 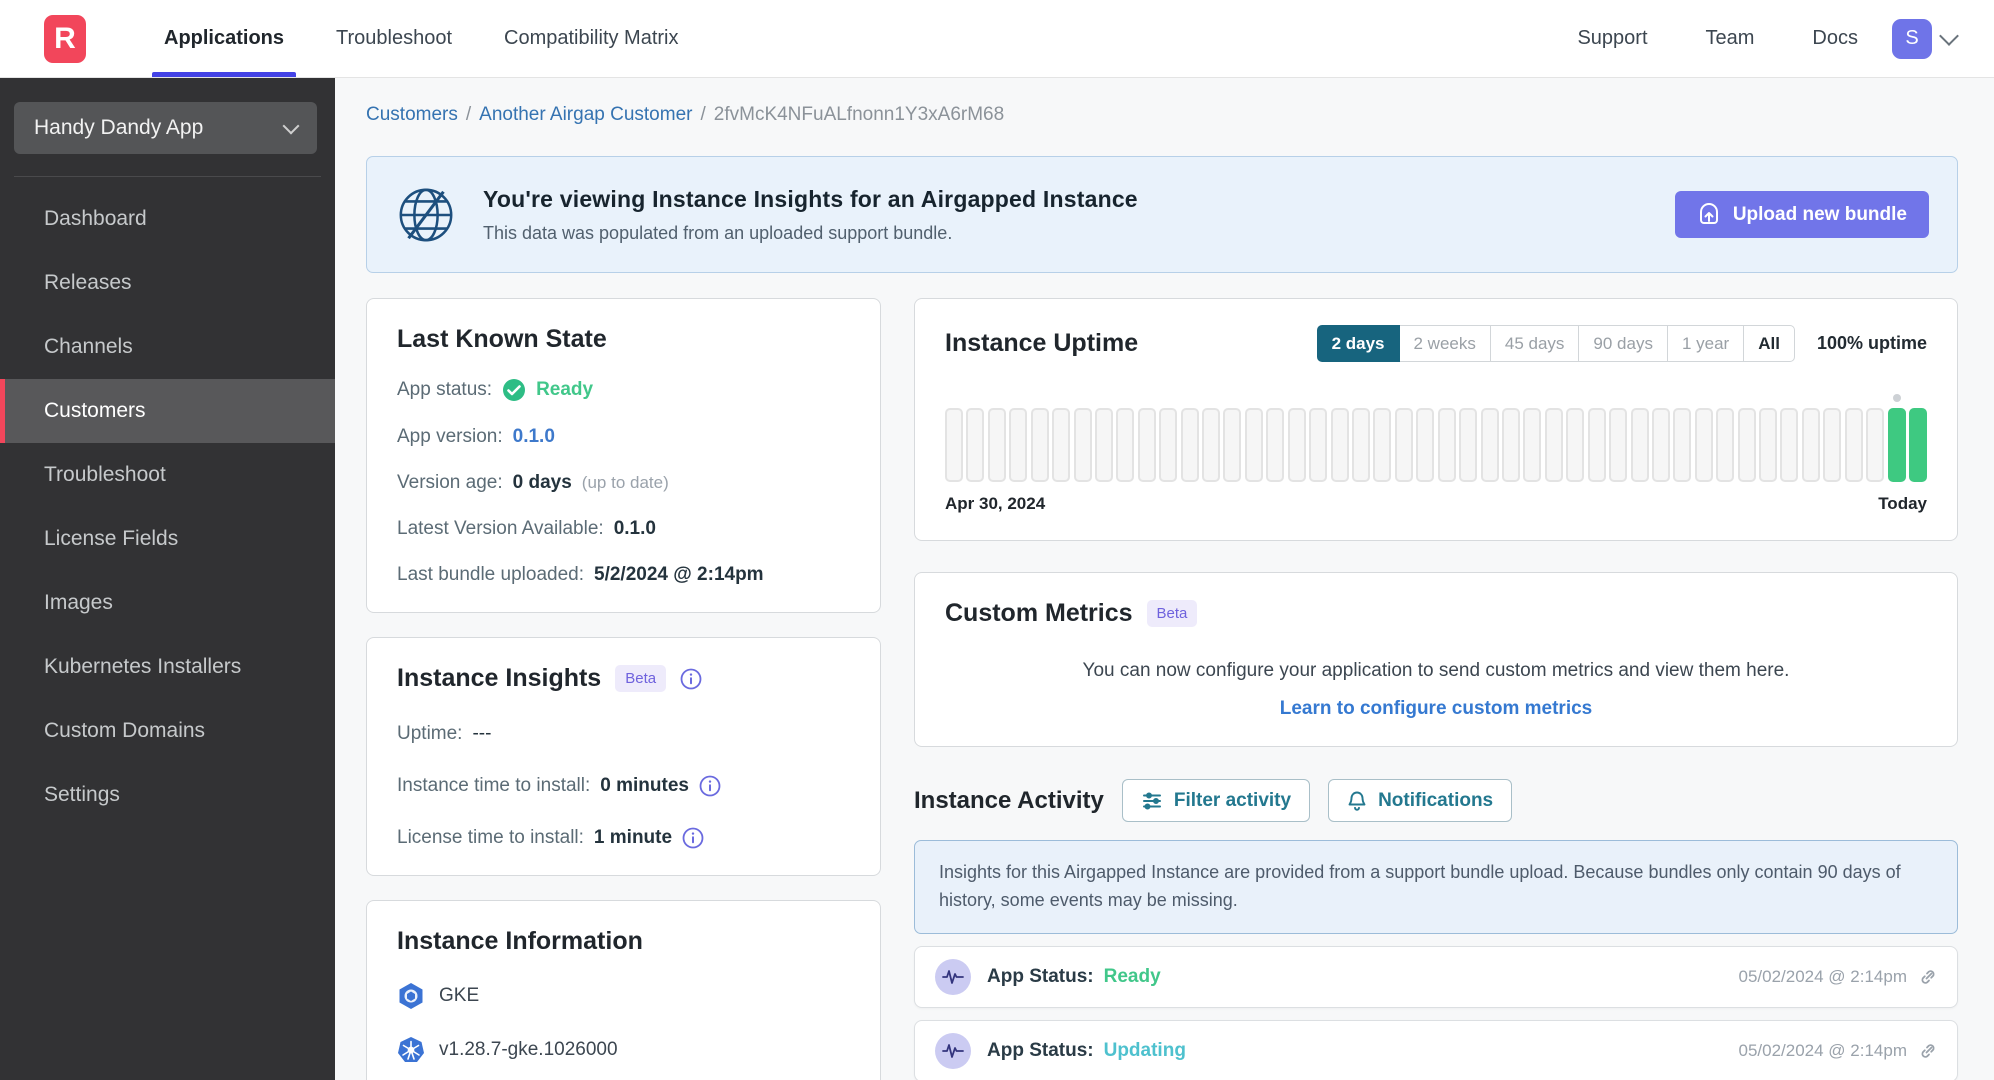 What do you see at coordinates (78, 602) in the screenshot?
I see `sidebar-item-label: Images` at bounding box center [78, 602].